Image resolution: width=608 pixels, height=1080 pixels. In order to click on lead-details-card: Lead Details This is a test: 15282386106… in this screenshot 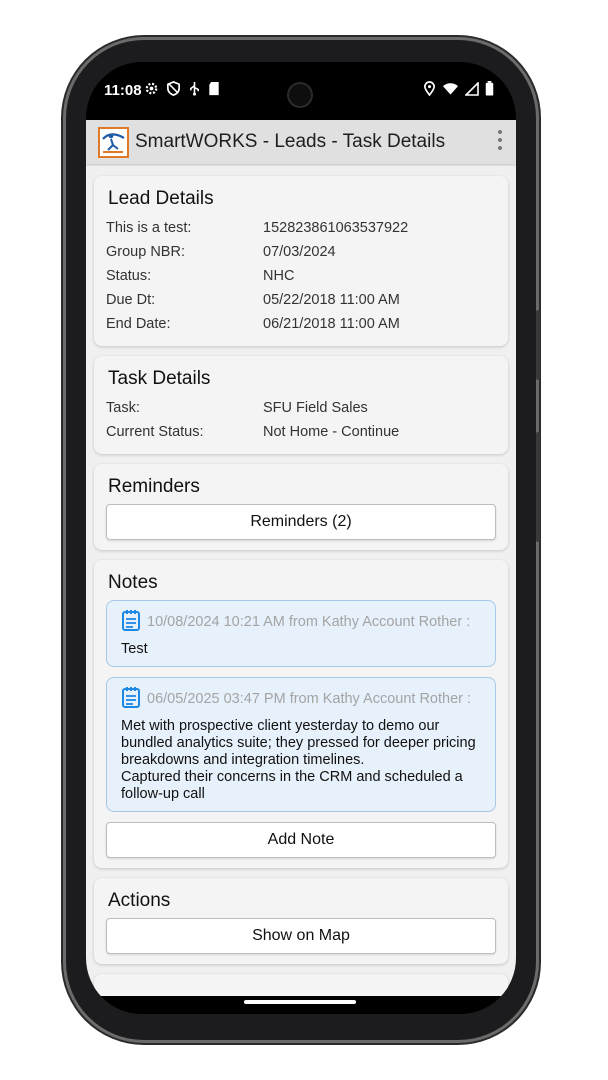, I will do `click(301, 261)`.